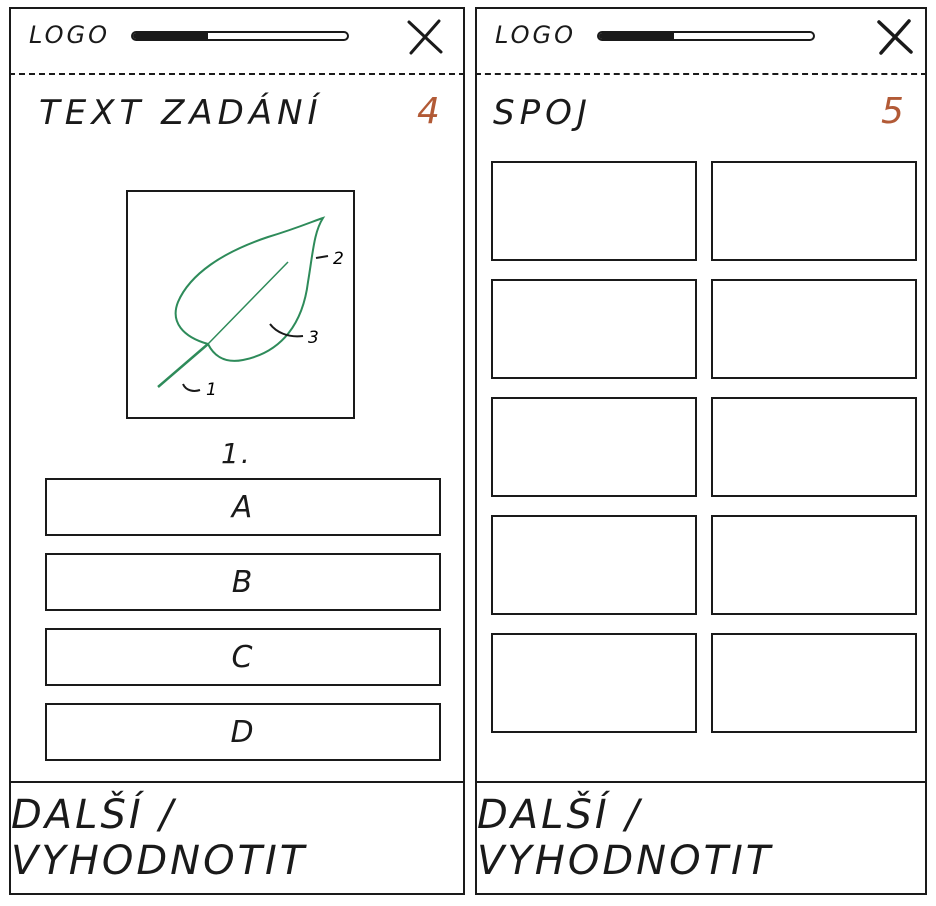 The height and width of the screenshot is (906, 936). Describe the element at coordinates (211, 390) in the screenshot. I see `leaf-label-1: 1` at that location.